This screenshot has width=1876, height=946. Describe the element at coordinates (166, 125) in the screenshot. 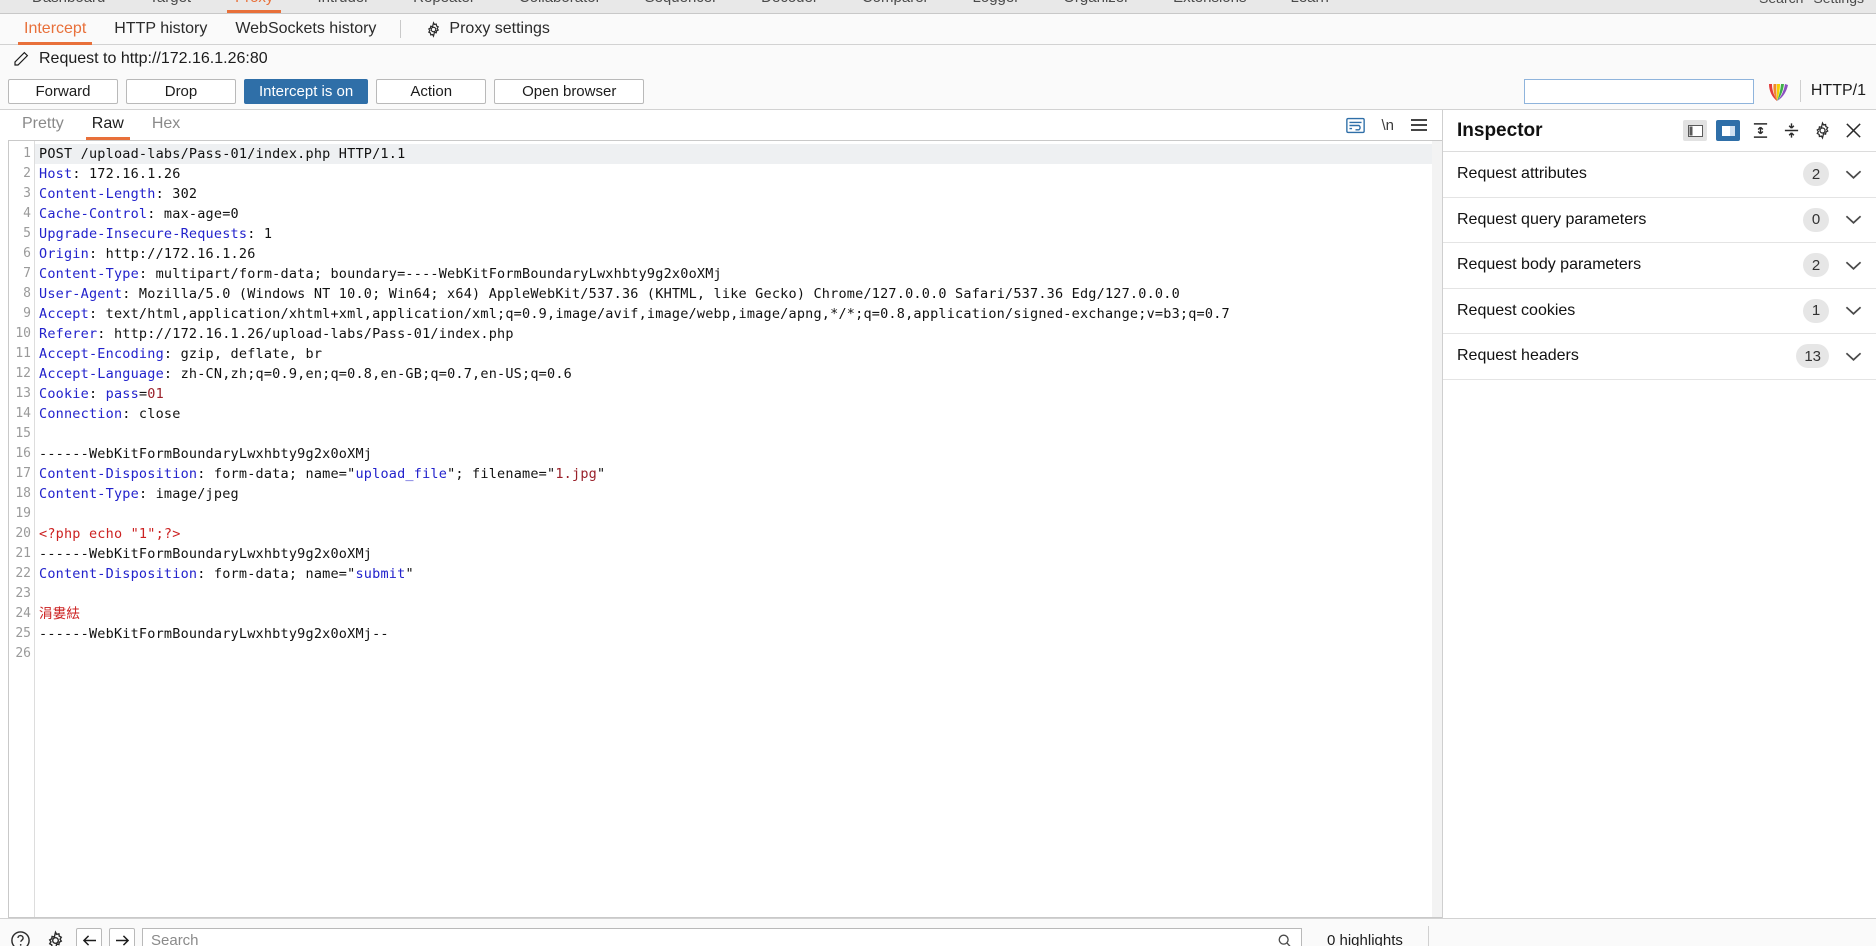

I see `tab-hex: Hex` at that location.